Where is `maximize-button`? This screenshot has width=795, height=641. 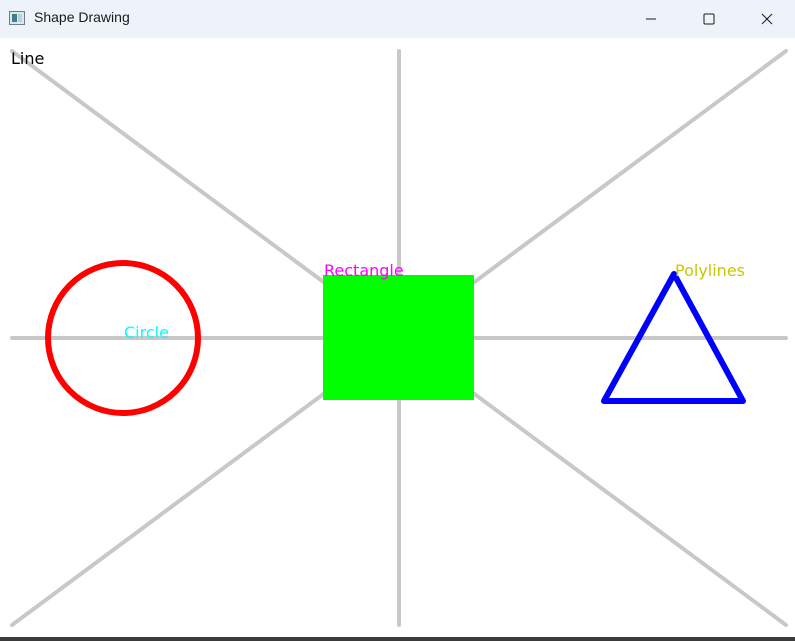
maximize-button is located at coordinates (709, 19).